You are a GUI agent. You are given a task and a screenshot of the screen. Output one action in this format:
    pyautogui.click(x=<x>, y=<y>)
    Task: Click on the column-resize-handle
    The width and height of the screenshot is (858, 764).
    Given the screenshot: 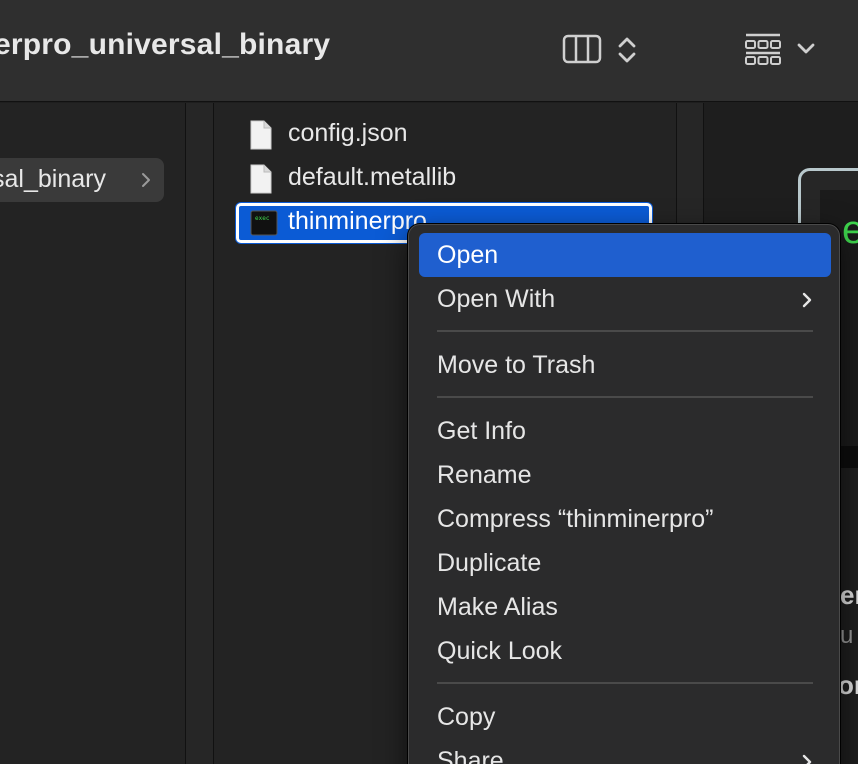 What is the action you would take?
    pyautogui.click(x=199, y=433)
    